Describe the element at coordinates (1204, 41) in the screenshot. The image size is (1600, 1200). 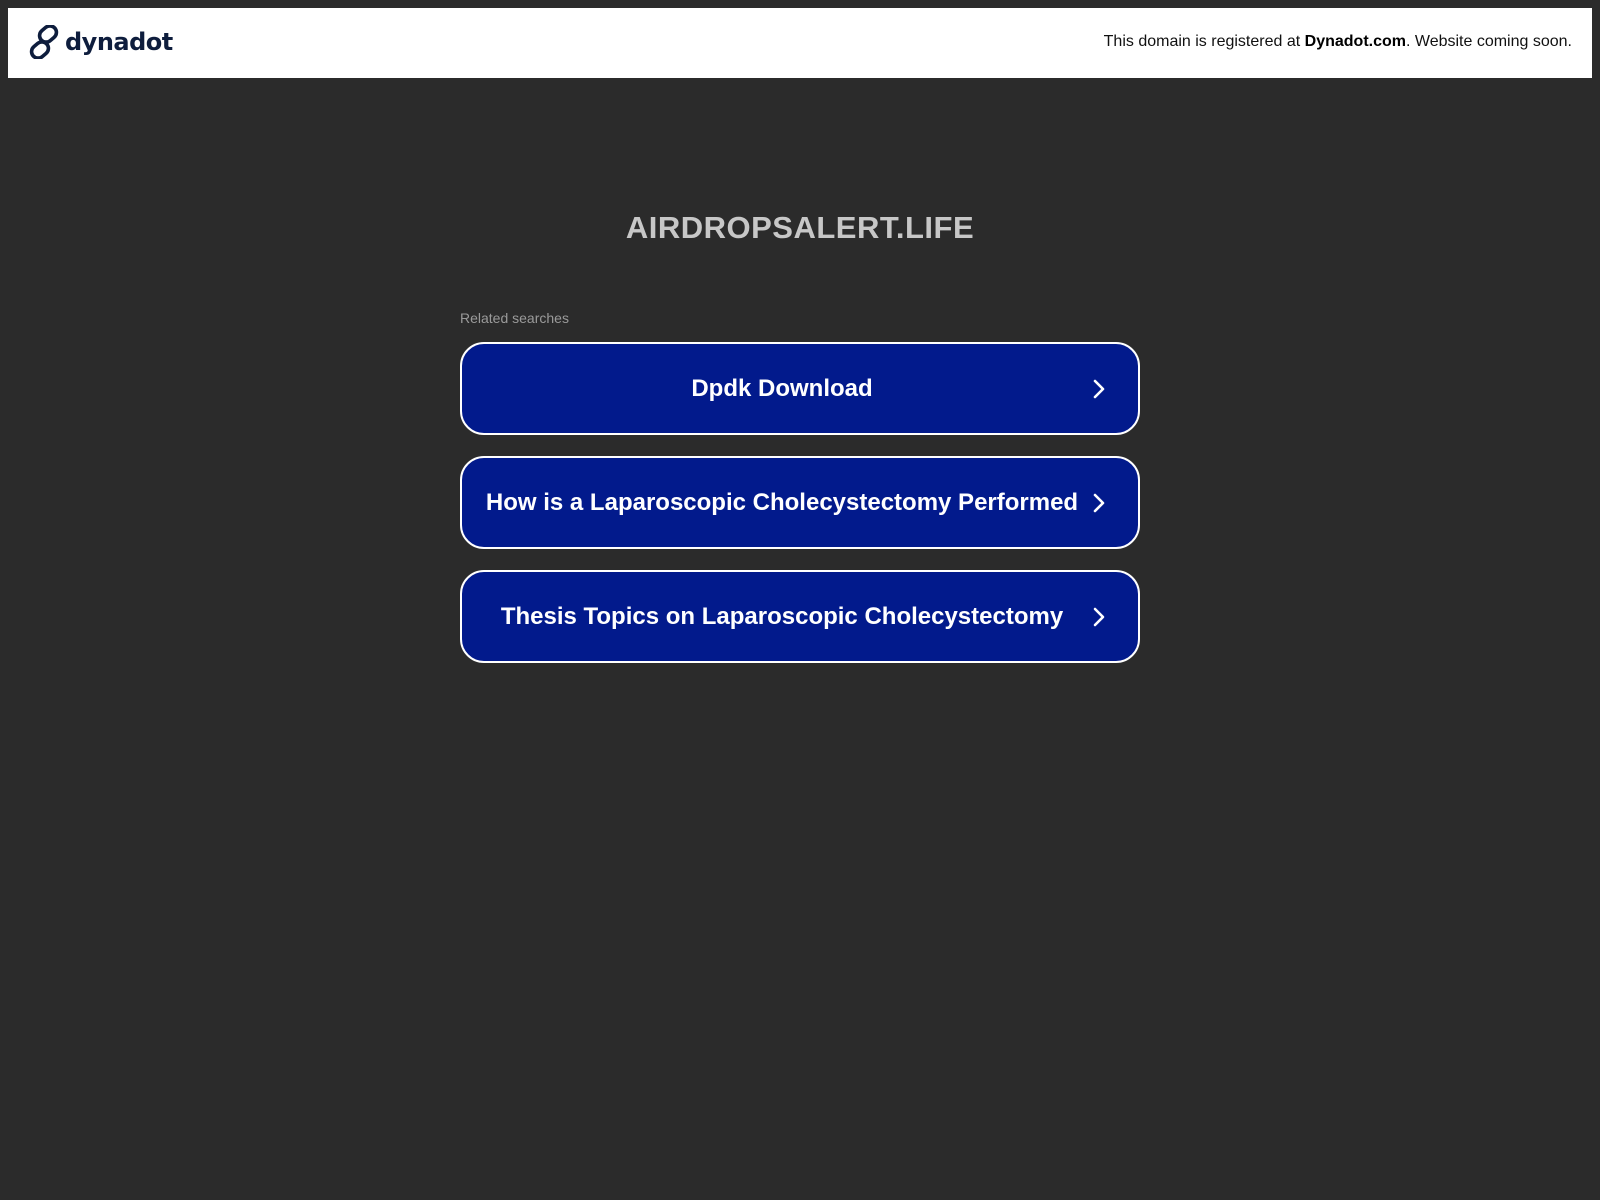
I see `notice-prefix: This domain is registered at` at that location.